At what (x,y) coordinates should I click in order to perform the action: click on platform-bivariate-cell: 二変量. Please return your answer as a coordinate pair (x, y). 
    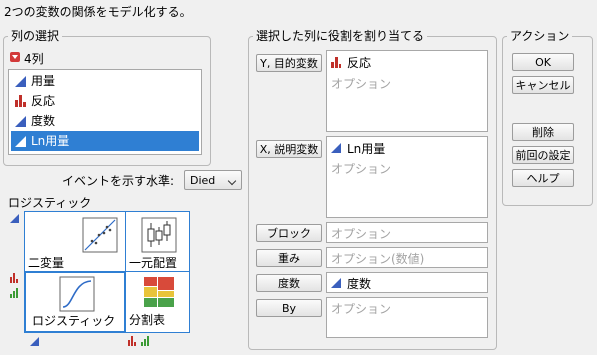
    Looking at the image, I should click on (75, 241).